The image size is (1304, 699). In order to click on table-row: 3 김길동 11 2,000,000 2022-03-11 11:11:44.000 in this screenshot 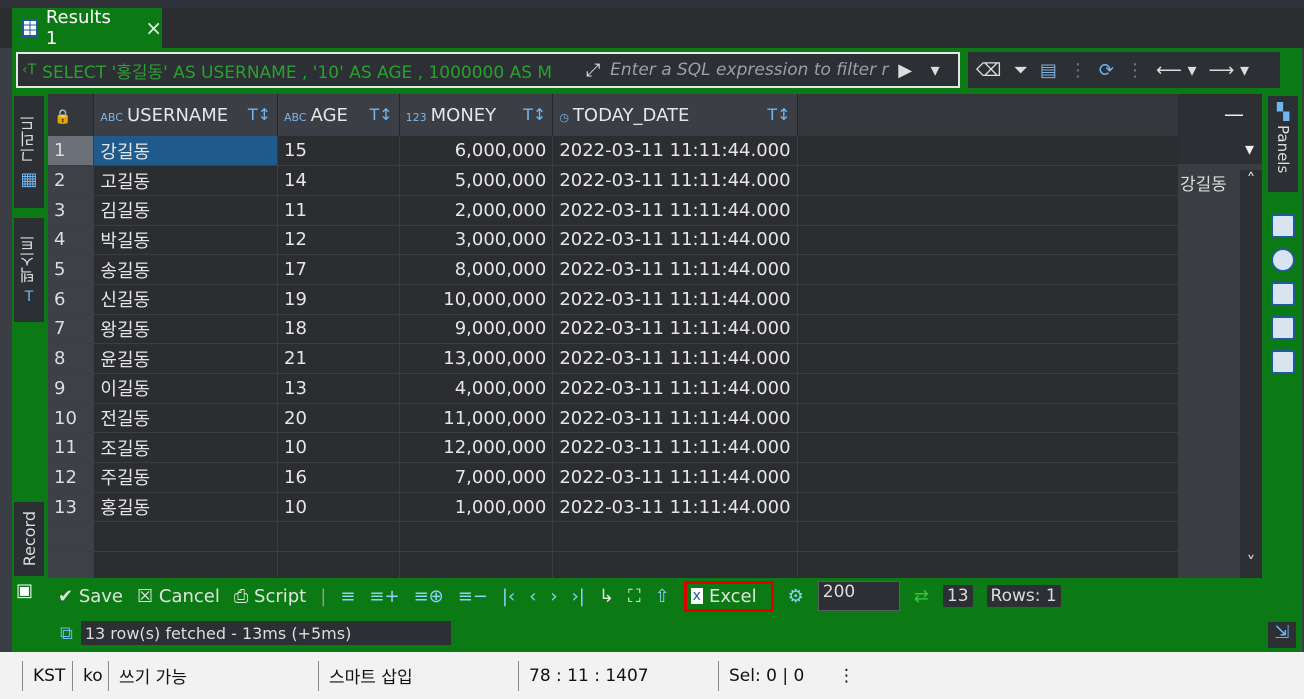, I will do `click(613, 210)`.